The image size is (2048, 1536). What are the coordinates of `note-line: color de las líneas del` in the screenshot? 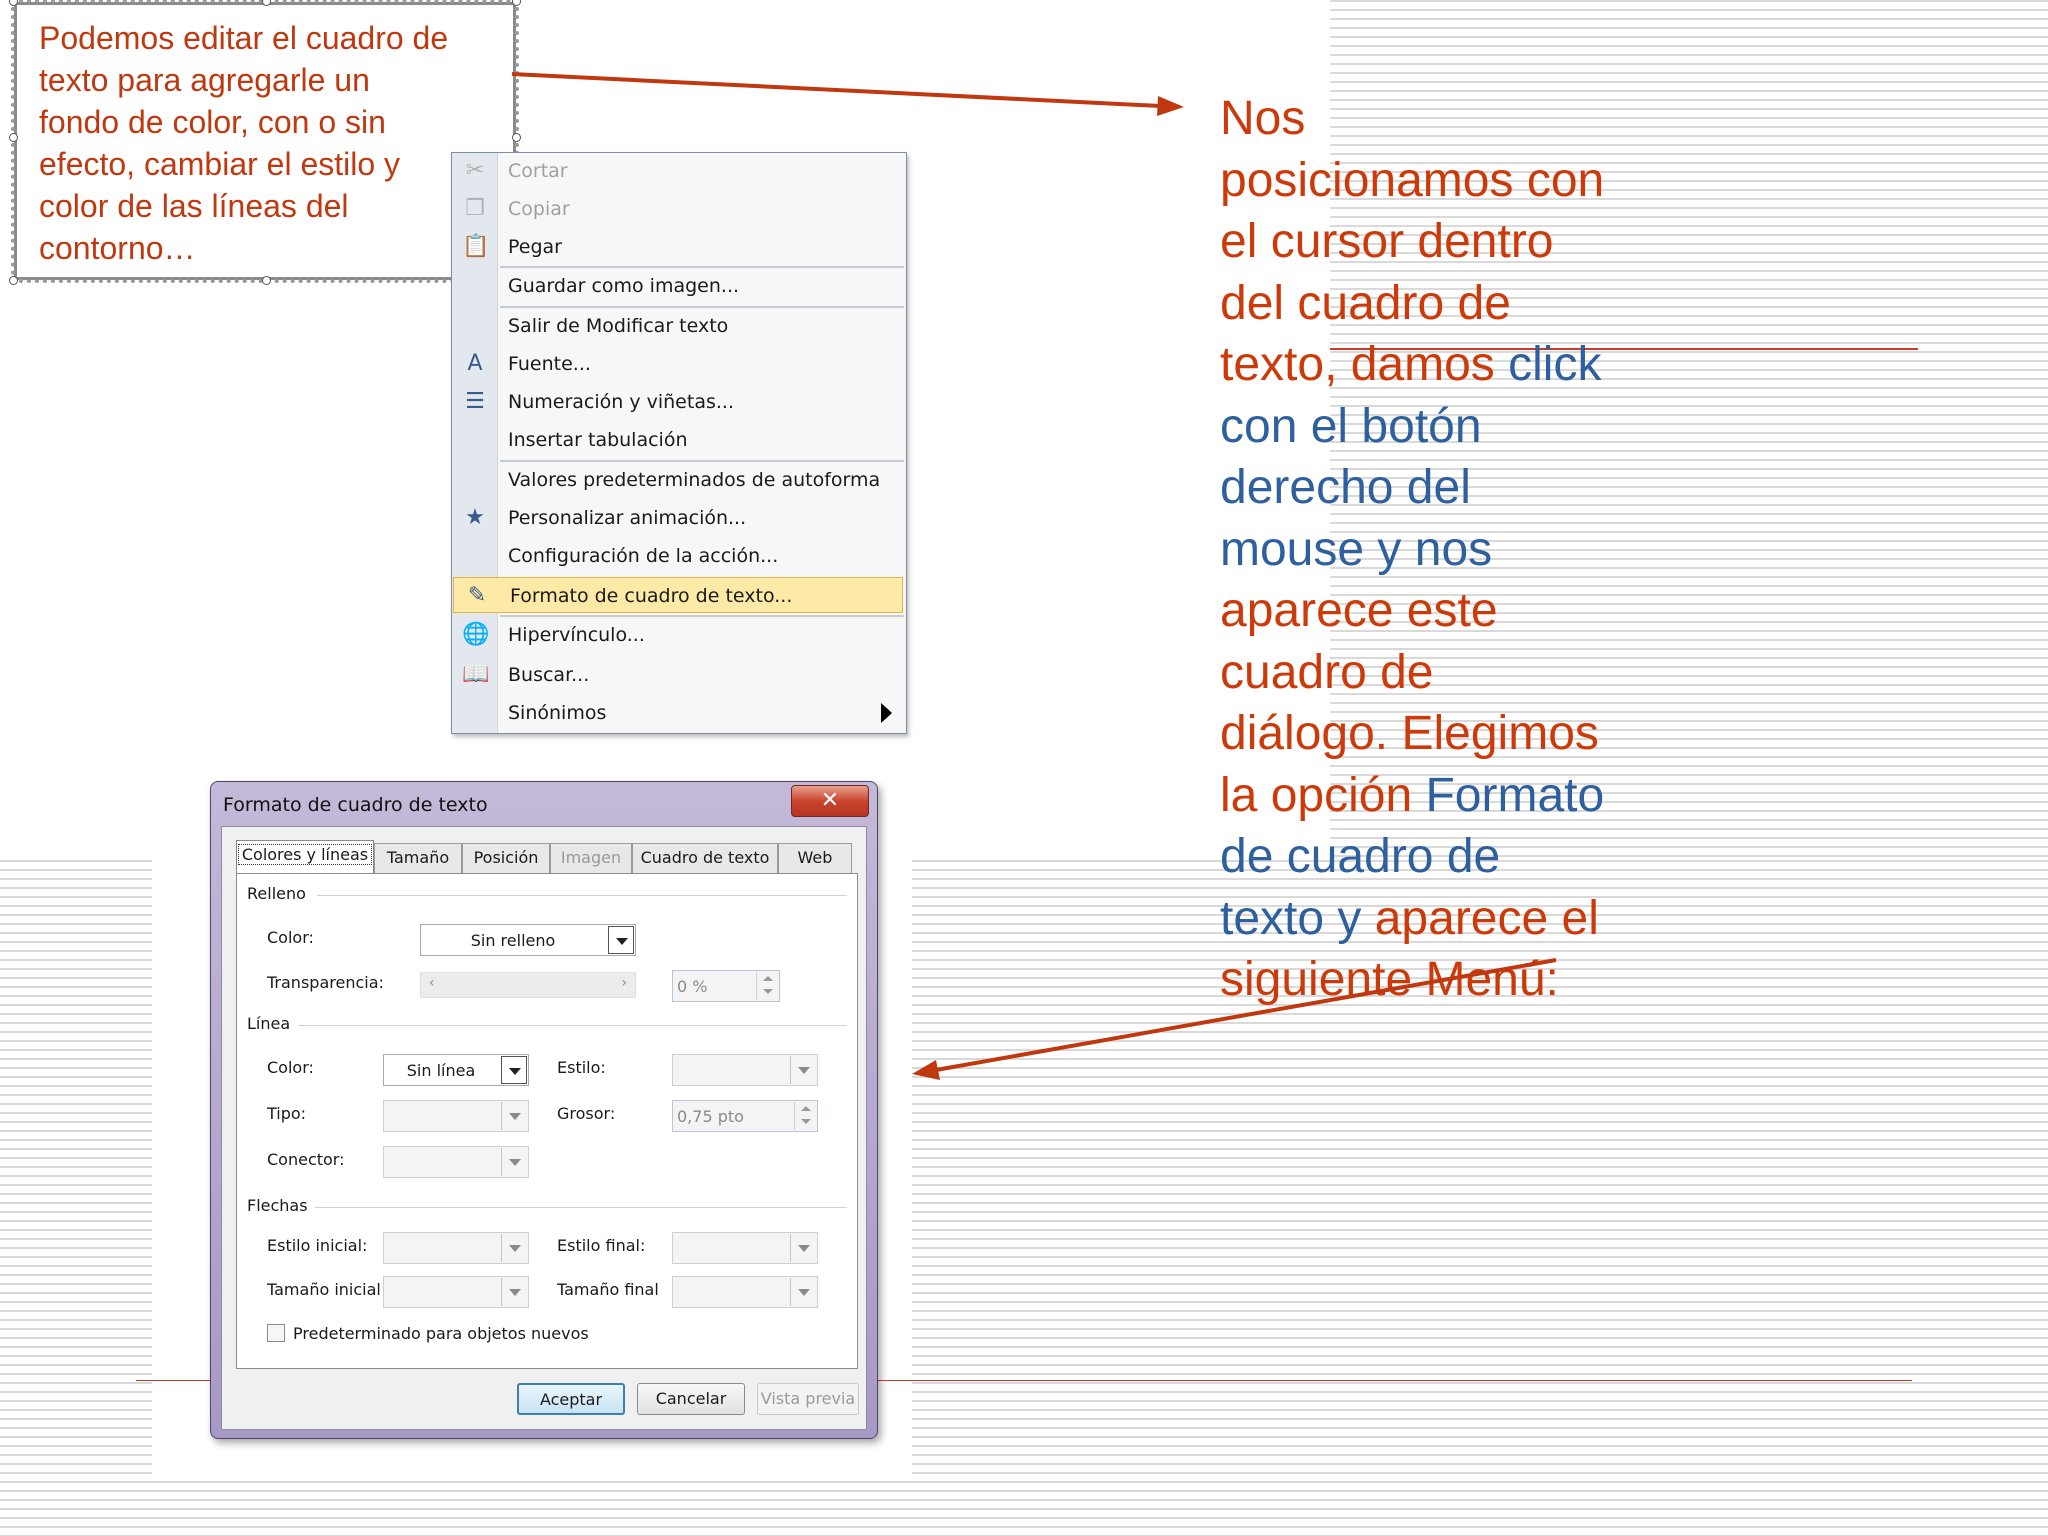 It's located at (194, 206).